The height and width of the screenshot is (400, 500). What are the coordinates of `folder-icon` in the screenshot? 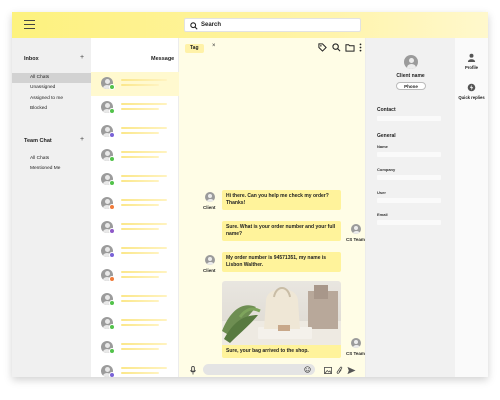 It's located at (350, 47).